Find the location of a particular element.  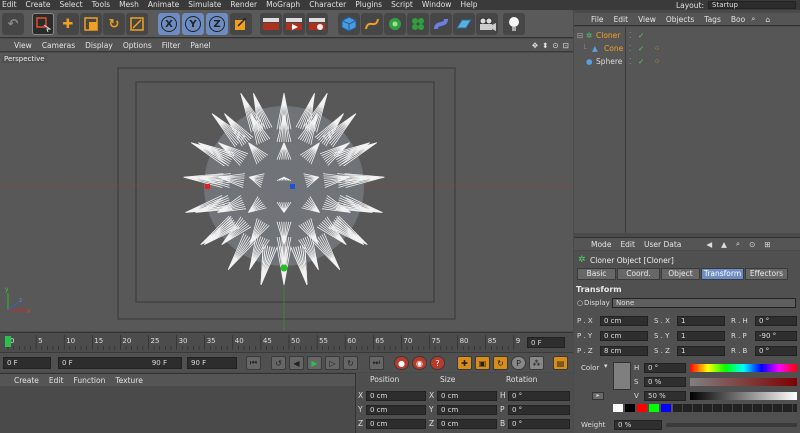

render-view-icon is located at coordinates (271, 24).